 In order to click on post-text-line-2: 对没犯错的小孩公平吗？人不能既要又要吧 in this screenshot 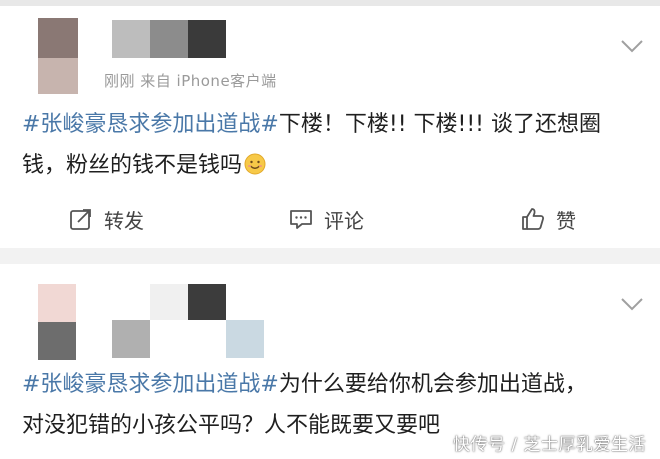, I will do `click(231, 425)`.